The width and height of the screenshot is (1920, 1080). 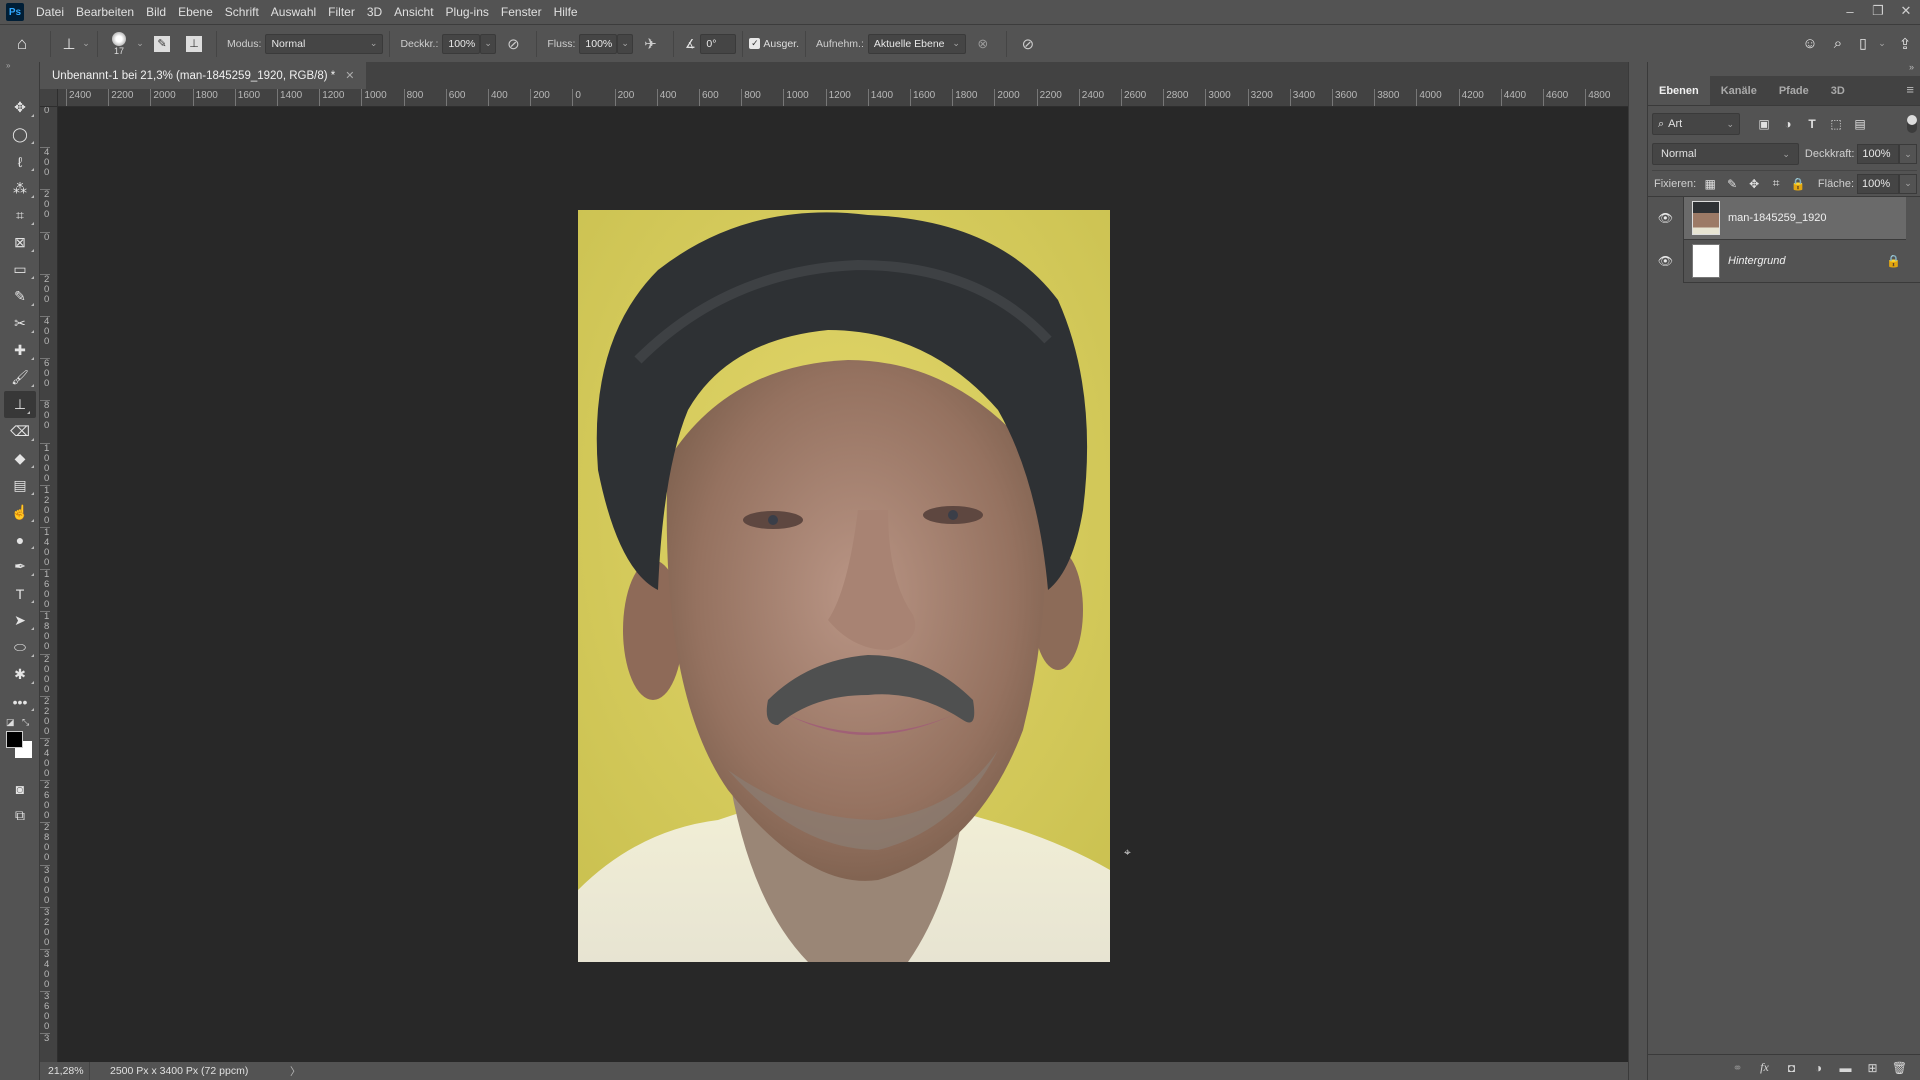 I want to click on ellipse-tool: ⬭, so click(x=20, y=647).